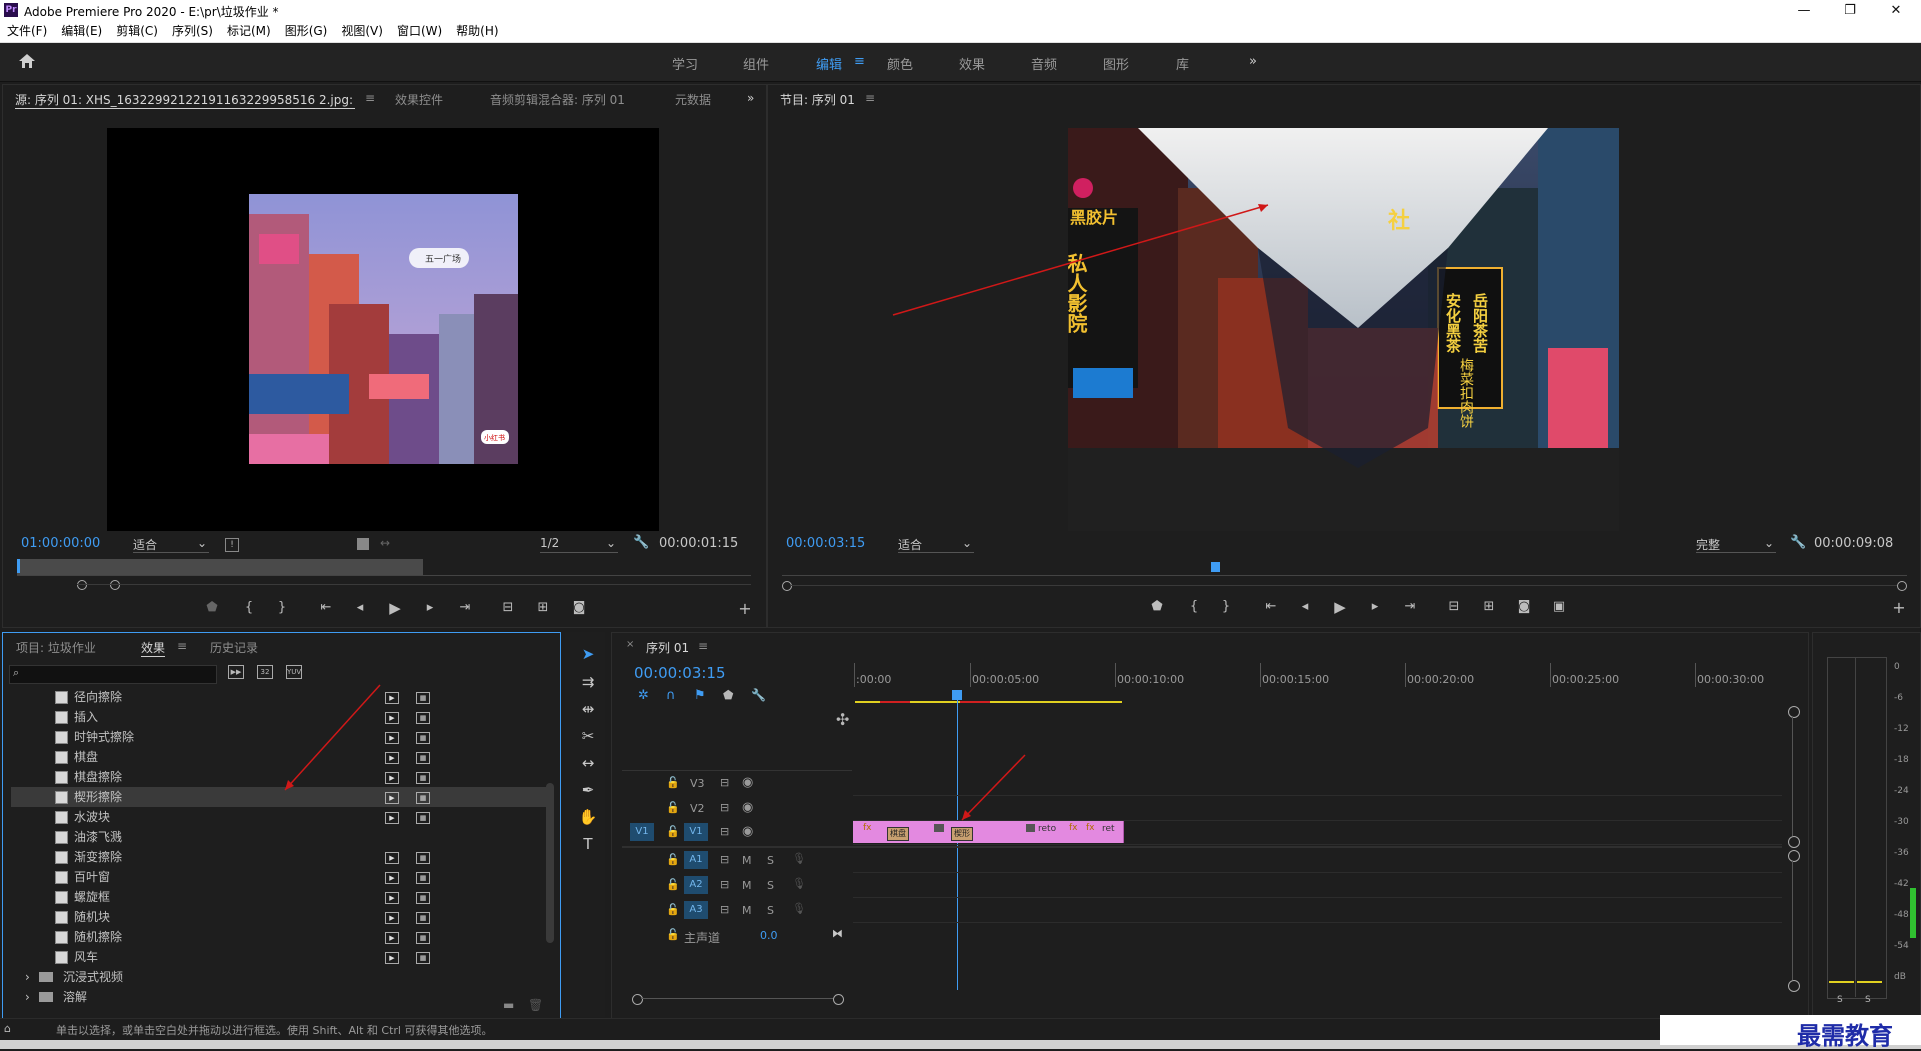  What do you see at coordinates (419, 99) in the screenshot?
I see `tab-effect-controls: 效果控件` at bounding box center [419, 99].